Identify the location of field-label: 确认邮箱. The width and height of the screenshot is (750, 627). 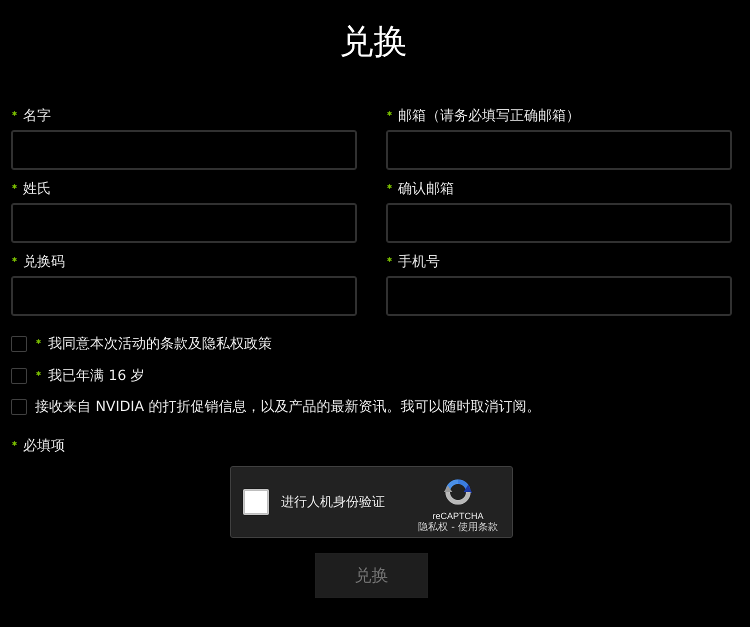
(426, 189).